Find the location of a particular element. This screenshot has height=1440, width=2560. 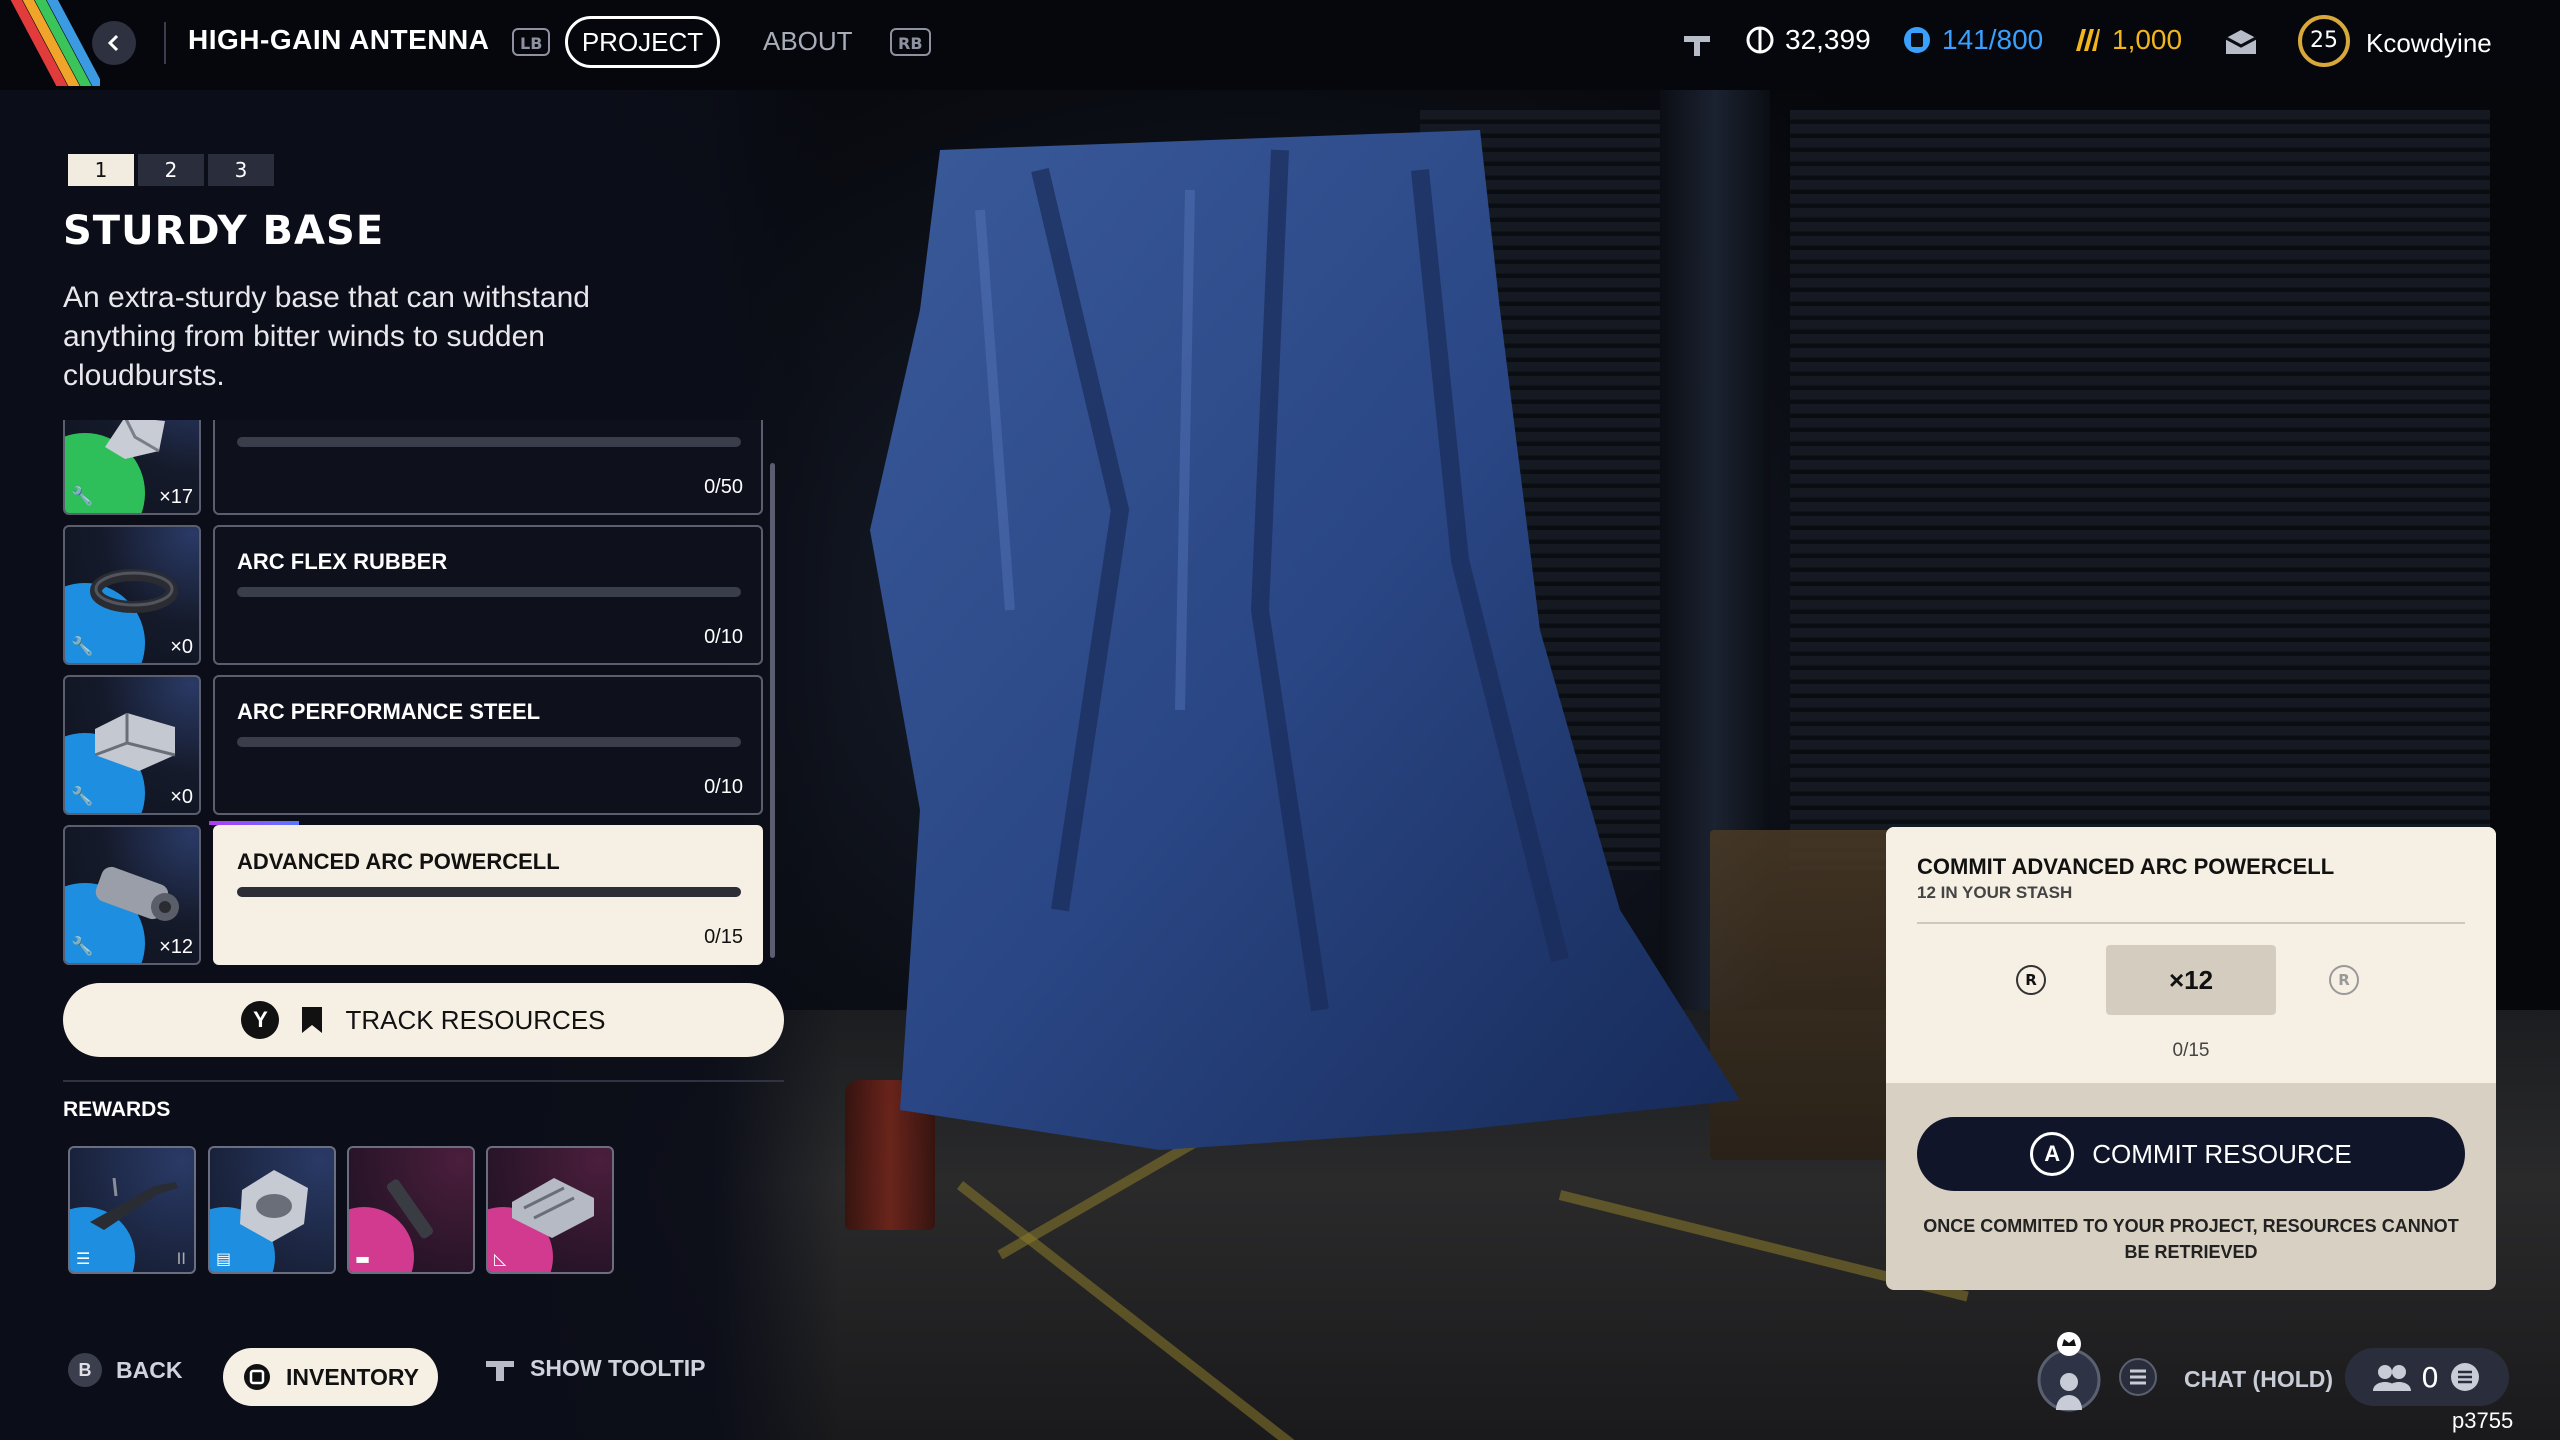

decrease-quantity-button: R is located at coordinates (2031, 980).